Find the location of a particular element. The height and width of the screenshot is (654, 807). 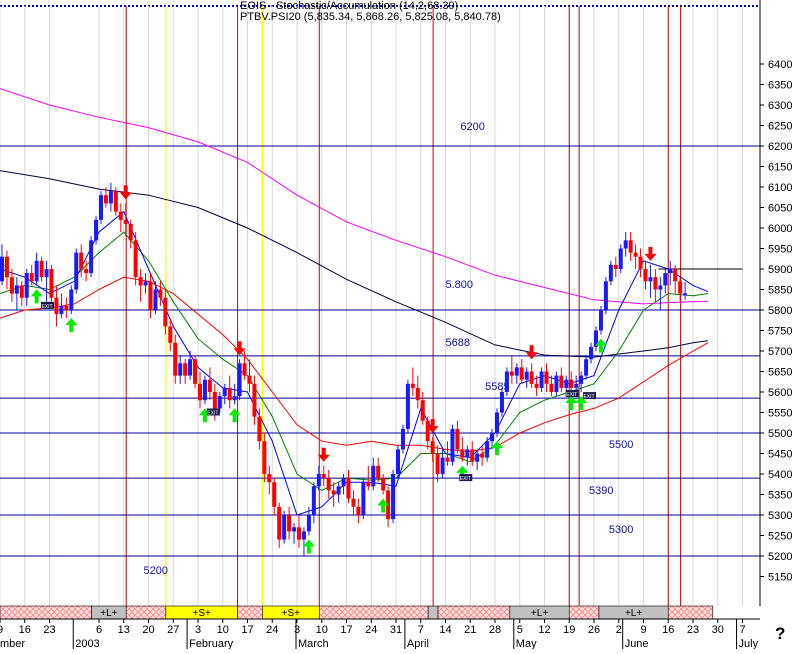

x-tick-label: 20 is located at coordinates (148, 630).